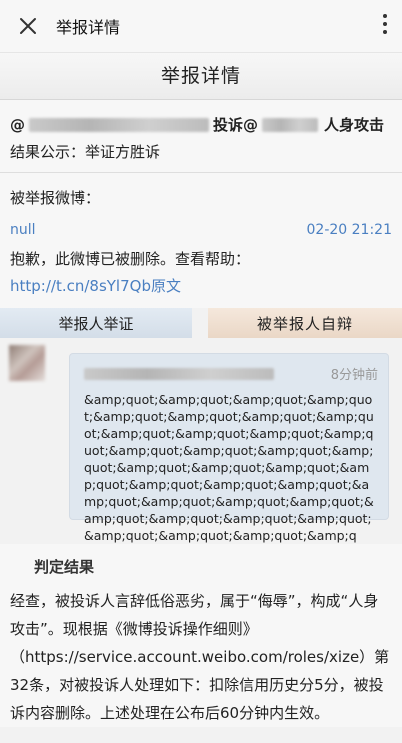 This screenshot has width=402, height=743. I want to click on help-link: http://t.cn/8sYl7Qb原文, so click(201, 290).